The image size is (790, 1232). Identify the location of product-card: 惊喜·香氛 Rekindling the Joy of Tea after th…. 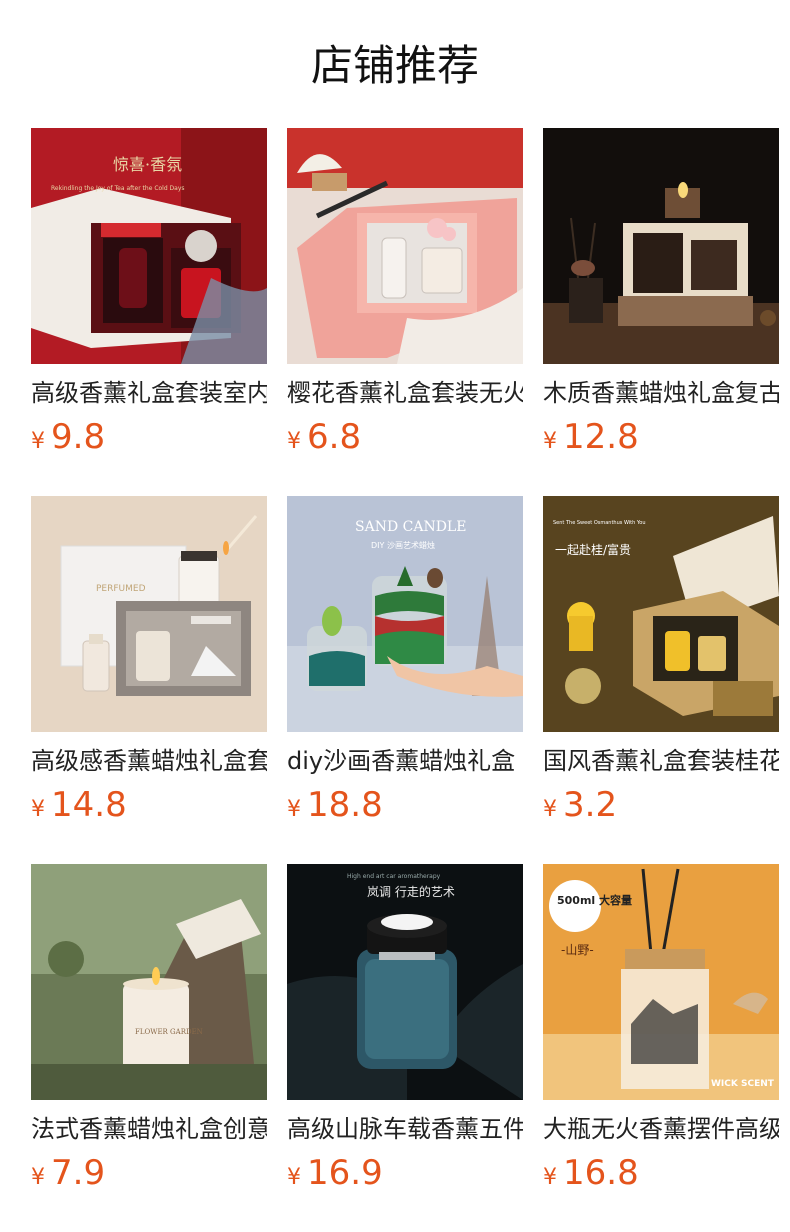
(149, 293).